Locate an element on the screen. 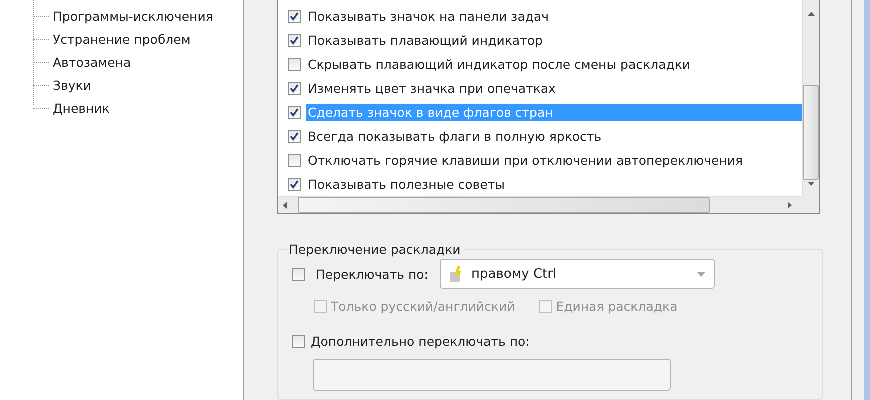 The image size is (870, 400). option-item: Скрывать плавающий индикатор после смены раскладки is located at coordinates (554, 64).